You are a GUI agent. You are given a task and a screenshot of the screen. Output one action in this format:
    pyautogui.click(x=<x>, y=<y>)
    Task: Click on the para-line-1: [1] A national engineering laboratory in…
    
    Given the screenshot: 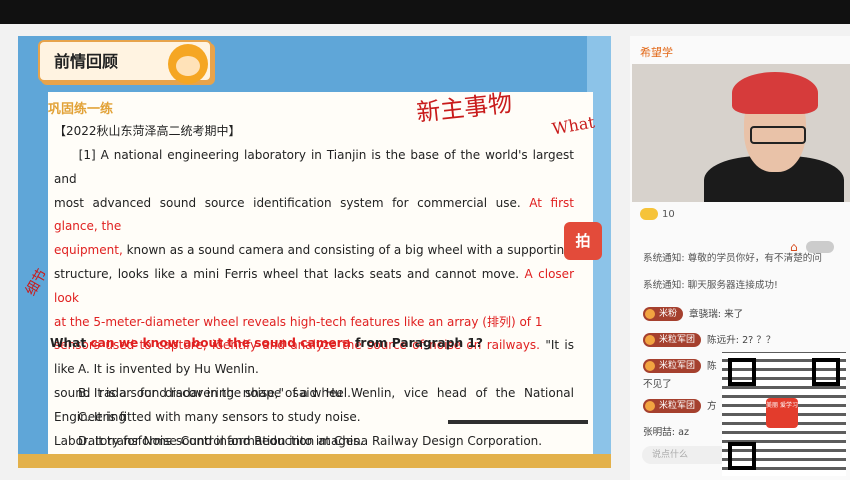 What is the action you would take?
    pyautogui.click(x=314, y=167)
    